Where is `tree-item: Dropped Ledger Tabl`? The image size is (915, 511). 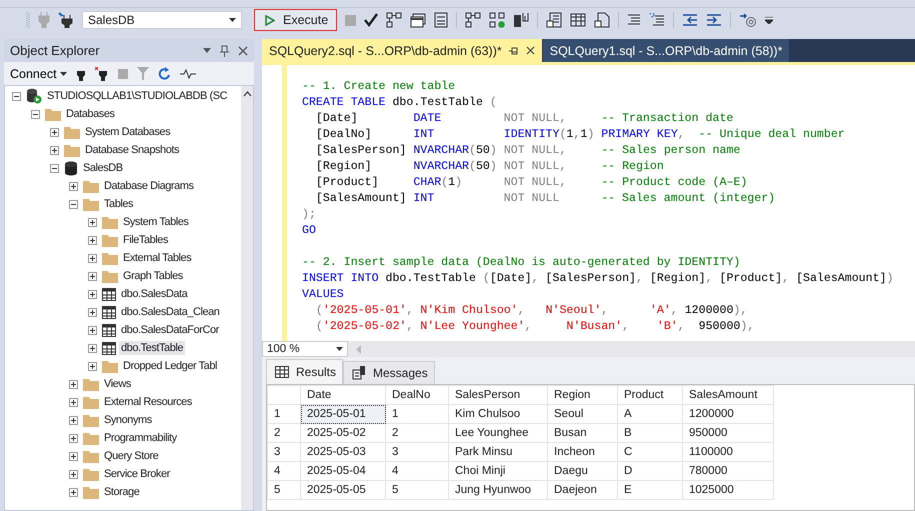
tree-item: Dropped Ledger Tabl is located at coordinates (170, 366).